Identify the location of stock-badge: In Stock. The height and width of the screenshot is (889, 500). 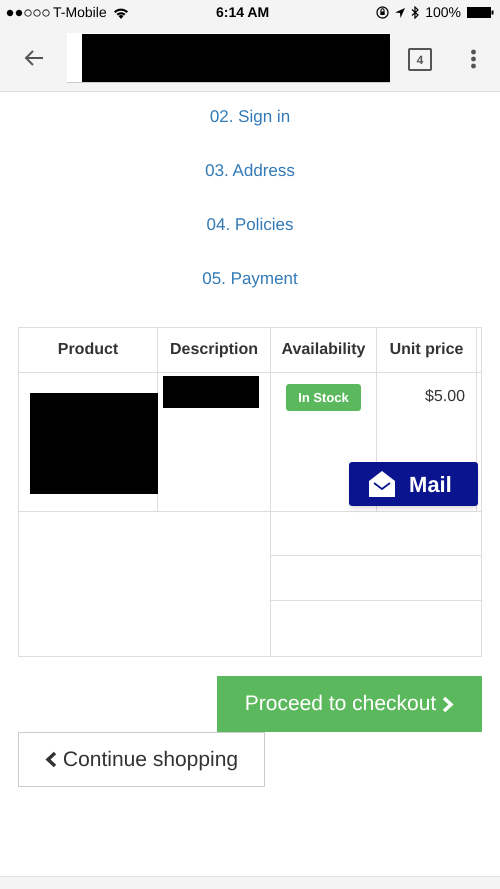
(323, 397).